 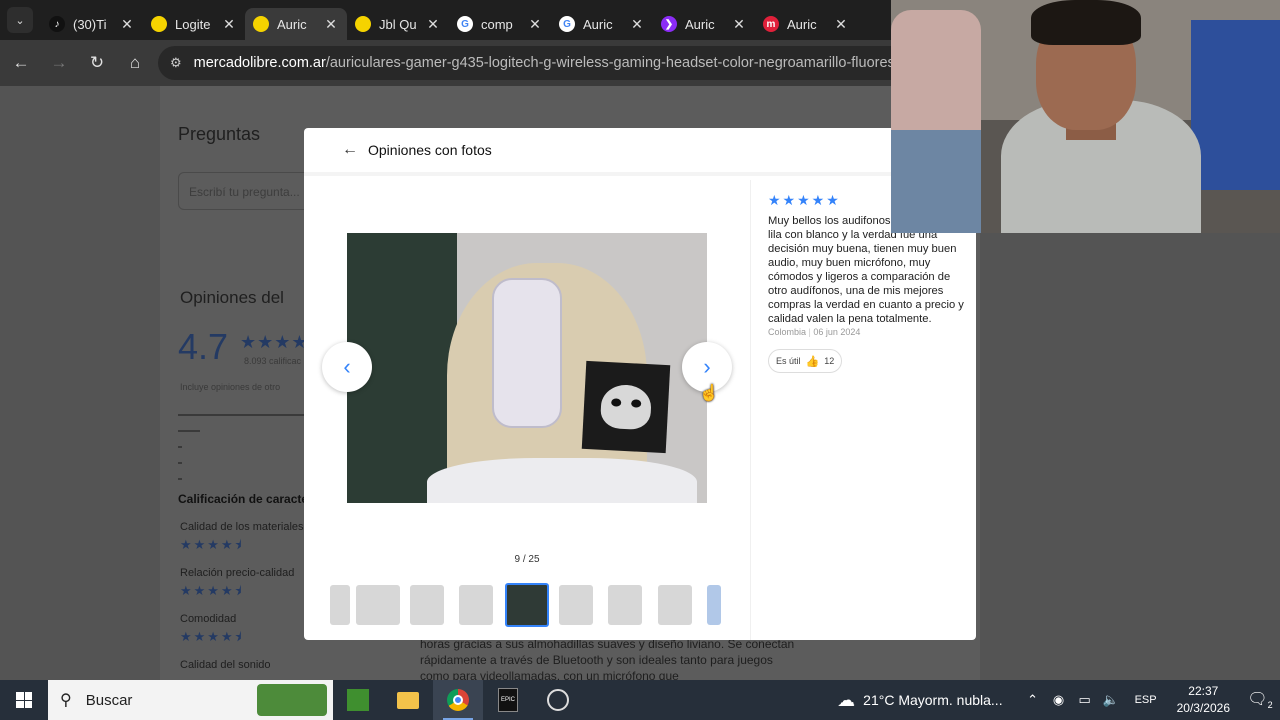 I want to click on minecraft-app-icon, so click(x=358, y=700).